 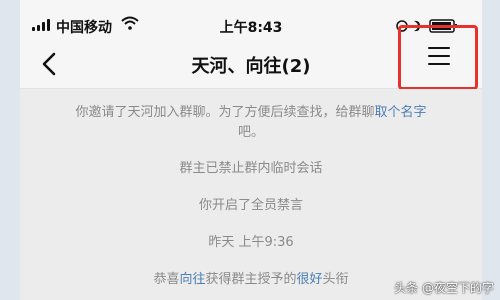 I want to click on hamburger-menu-icon, so click(x=439, y=56).